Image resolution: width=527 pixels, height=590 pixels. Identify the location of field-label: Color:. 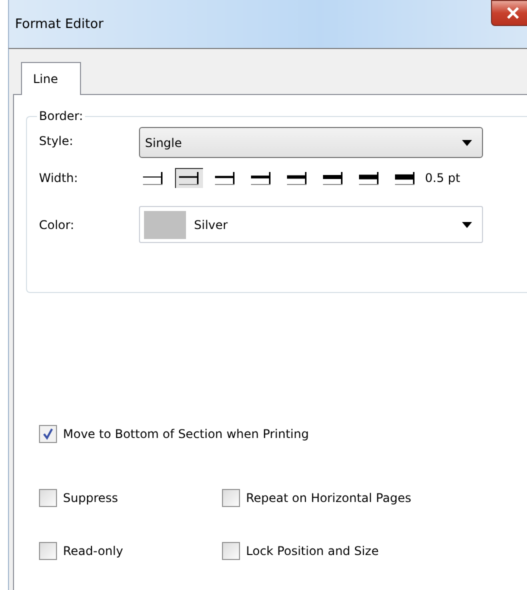
(57, 225).